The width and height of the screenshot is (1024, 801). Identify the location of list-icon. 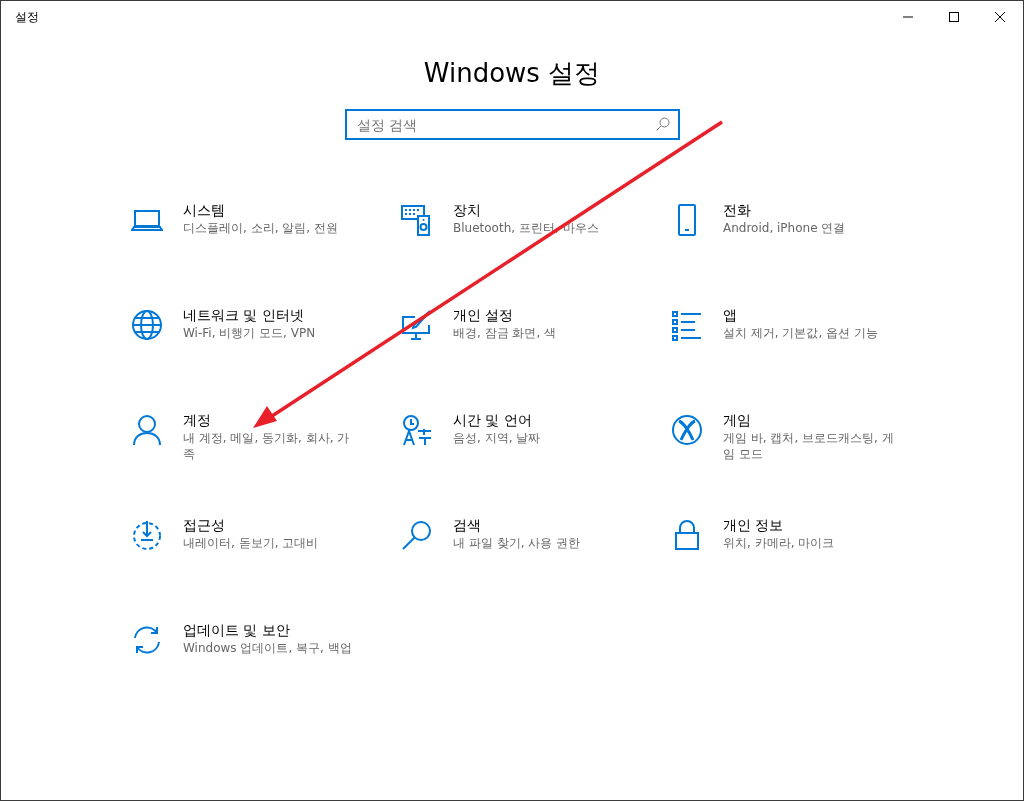
(687, 325).